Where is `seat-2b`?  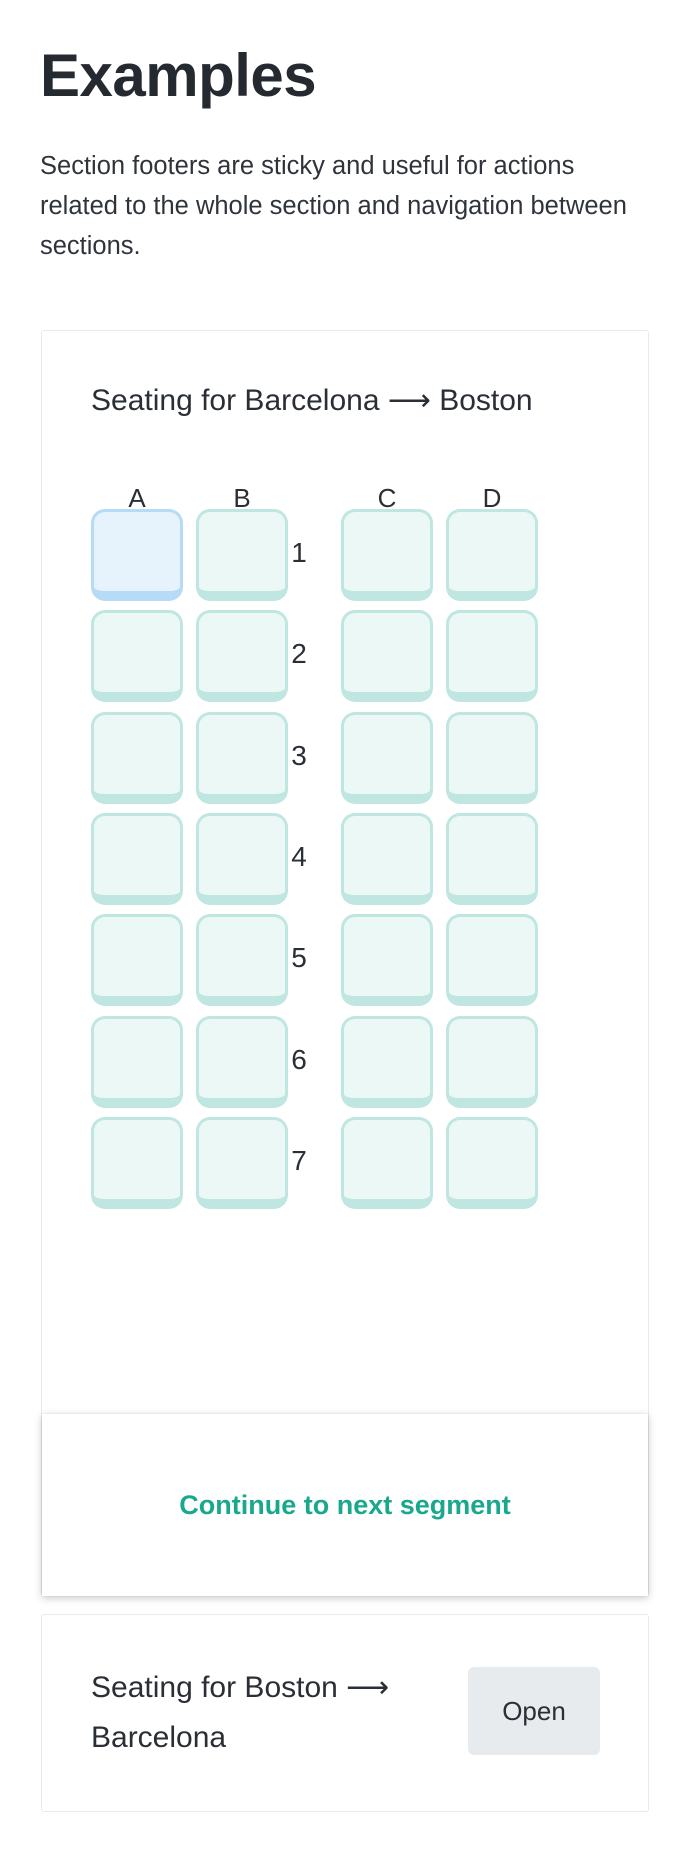 seat-2b is located at coordinates (242, 656).